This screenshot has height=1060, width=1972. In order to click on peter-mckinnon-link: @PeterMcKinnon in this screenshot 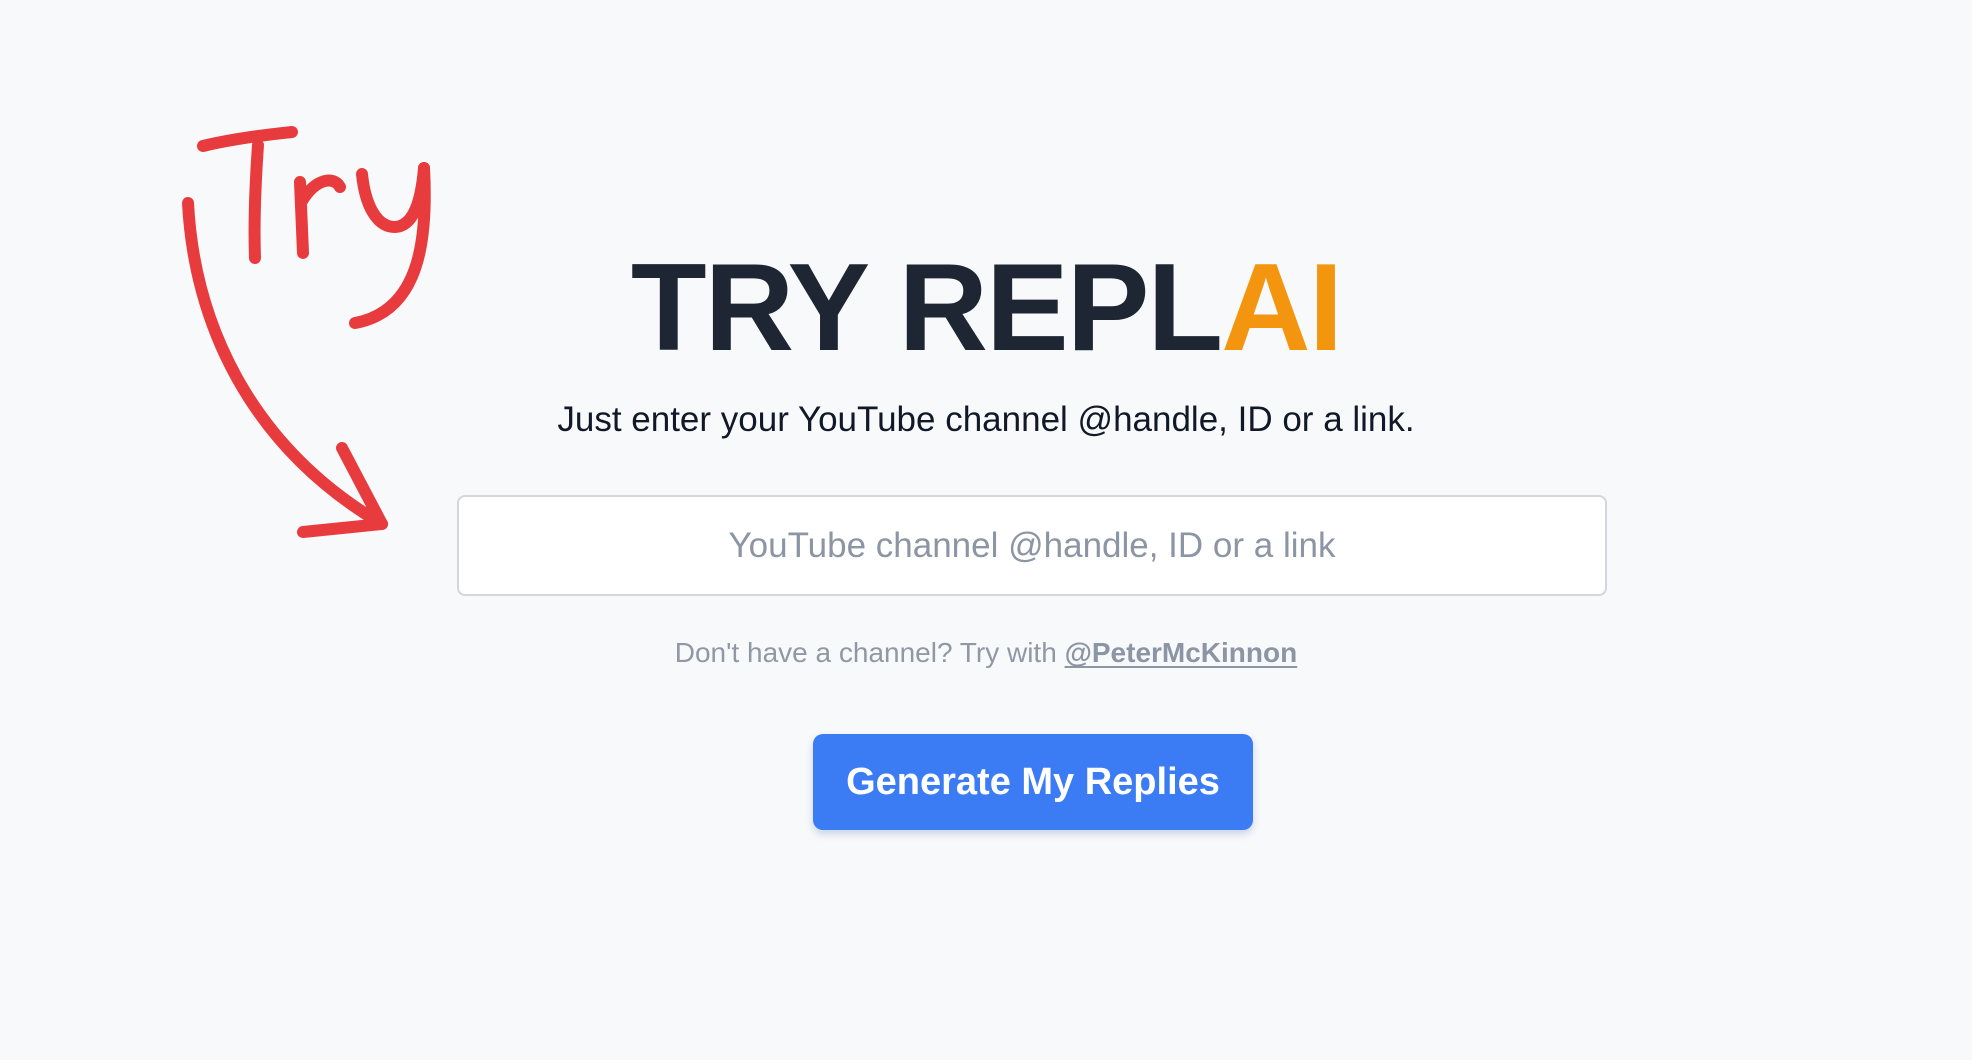, I will do `click(1181, 652)`.